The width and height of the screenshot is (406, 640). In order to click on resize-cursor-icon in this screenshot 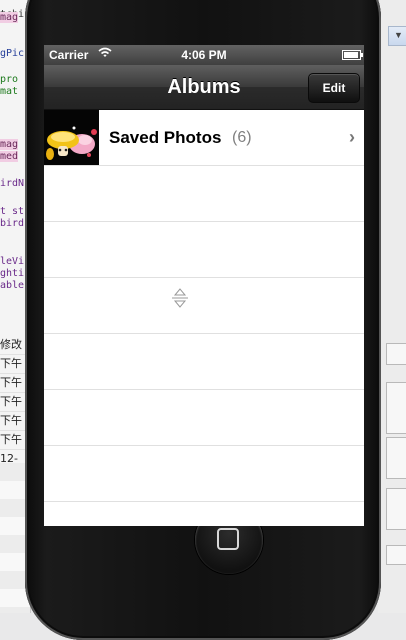, I will do `click(180, 298)`.